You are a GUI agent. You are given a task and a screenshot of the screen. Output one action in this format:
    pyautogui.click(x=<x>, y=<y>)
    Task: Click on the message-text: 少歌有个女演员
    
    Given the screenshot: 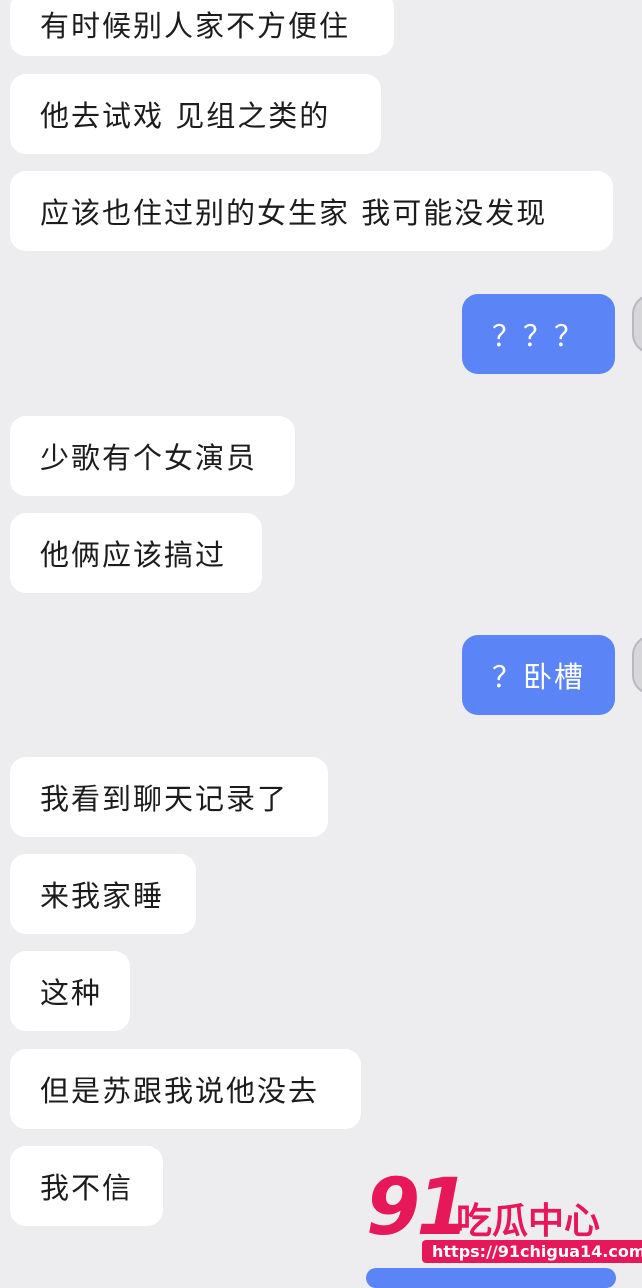 What is the action you would take?
    pyautogui.click(x=149, y=458)
    